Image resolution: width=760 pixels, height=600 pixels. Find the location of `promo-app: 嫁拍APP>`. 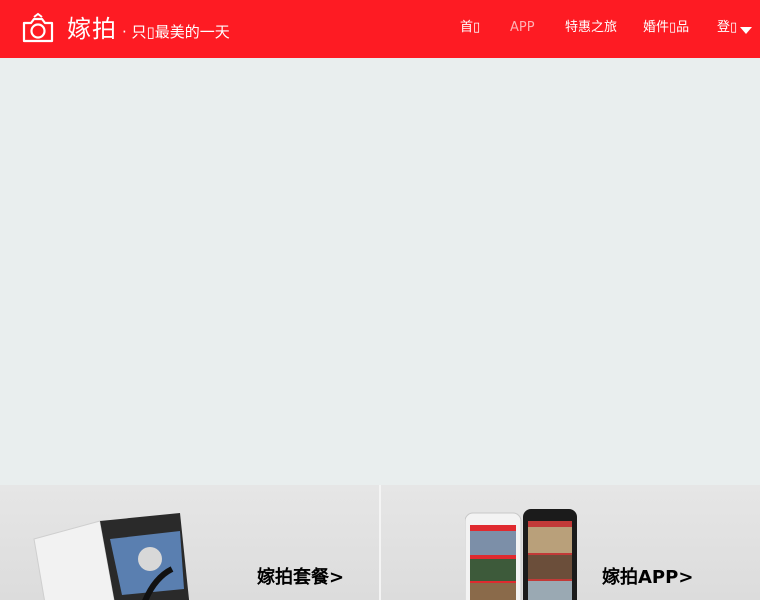

promo-app: 嫁拍APP> is located at coordinates (570, 542).